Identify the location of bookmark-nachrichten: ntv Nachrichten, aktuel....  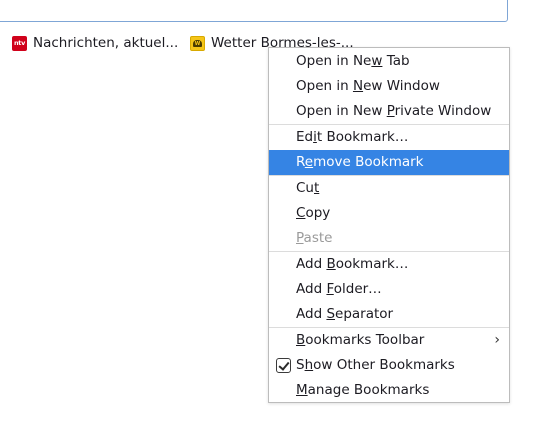
(95, 43).